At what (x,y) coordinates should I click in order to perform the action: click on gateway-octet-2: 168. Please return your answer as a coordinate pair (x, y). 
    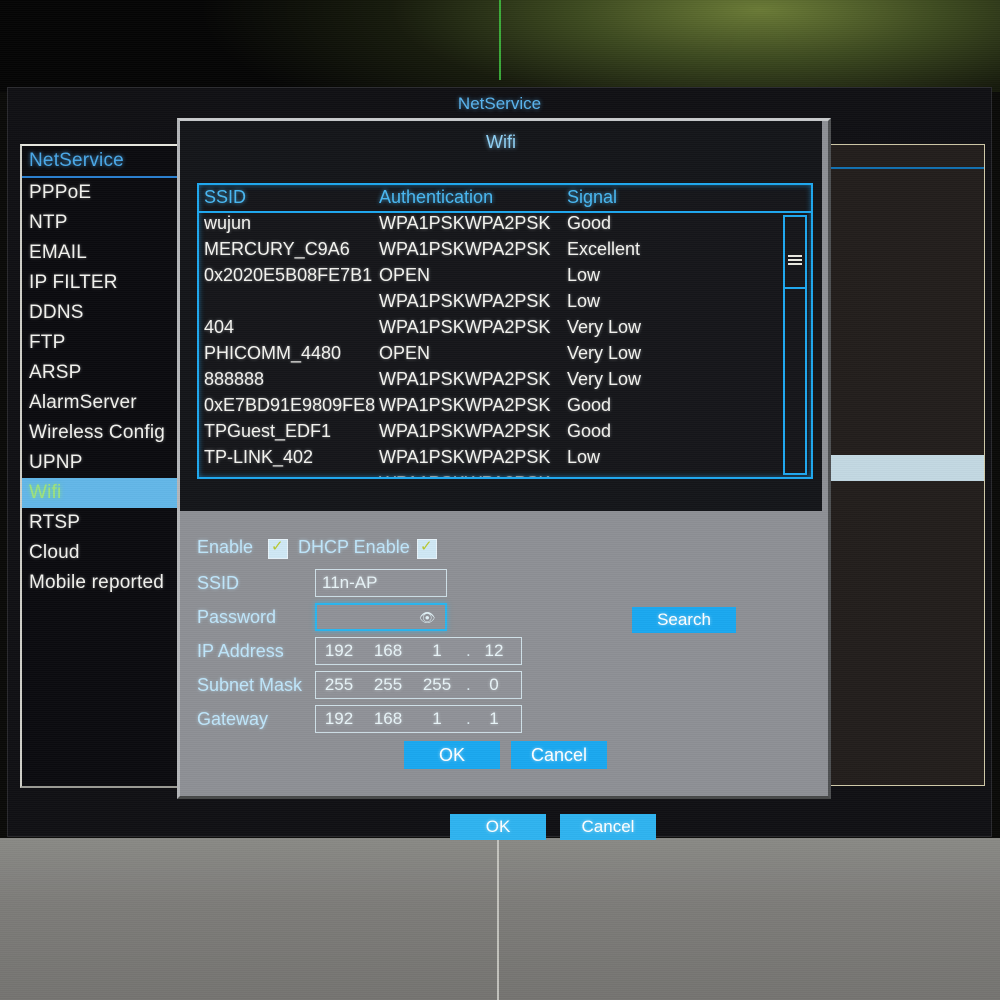
    Looking at the image, I should click on (388, 718).